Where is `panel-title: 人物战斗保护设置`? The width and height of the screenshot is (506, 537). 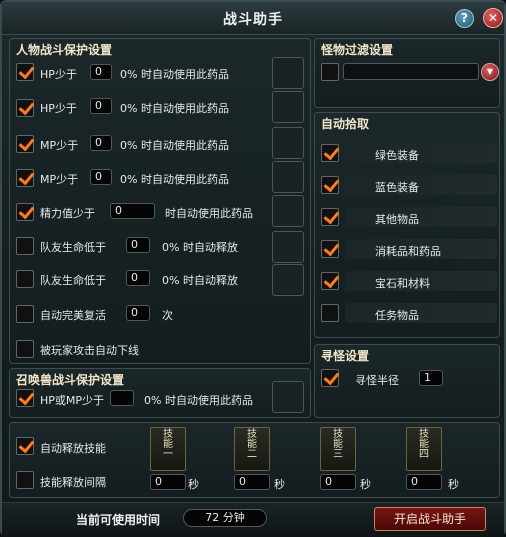 panel-title: 人物战斗保护设置 is located at coordinates (64, 50).